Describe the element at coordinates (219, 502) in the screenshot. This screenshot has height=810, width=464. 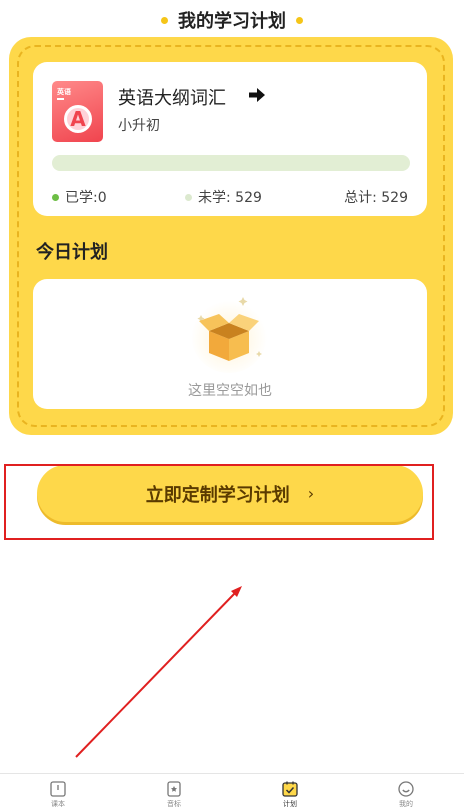
I see `annotation-highlight-box` at that location.